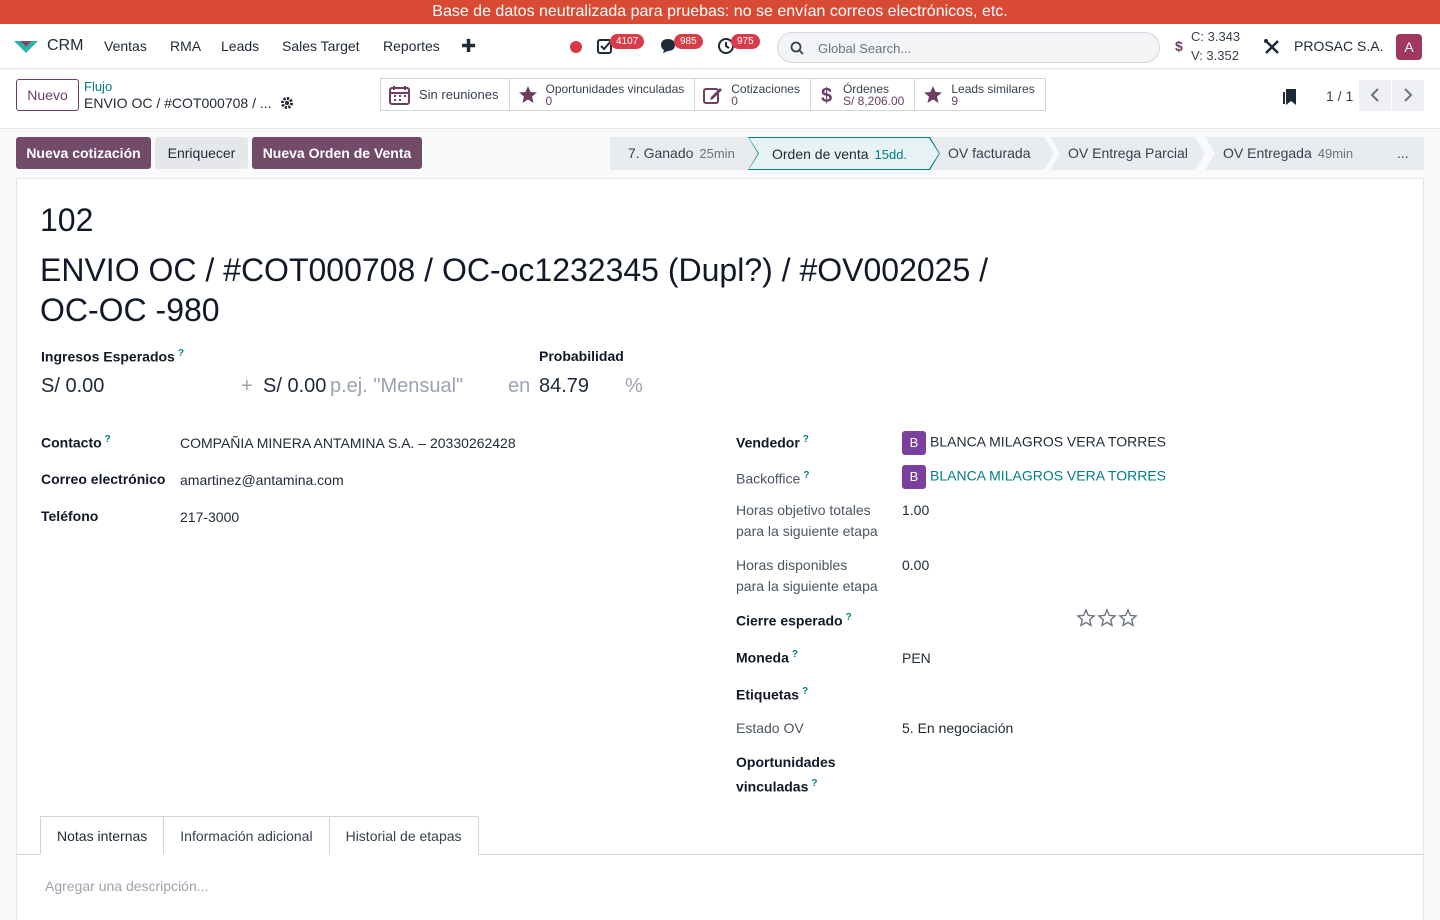 The height and width of the screenshot is (920, 1440). I want to click on target-hours-label-line1: Horas objetivo totales, so click(803, 510).